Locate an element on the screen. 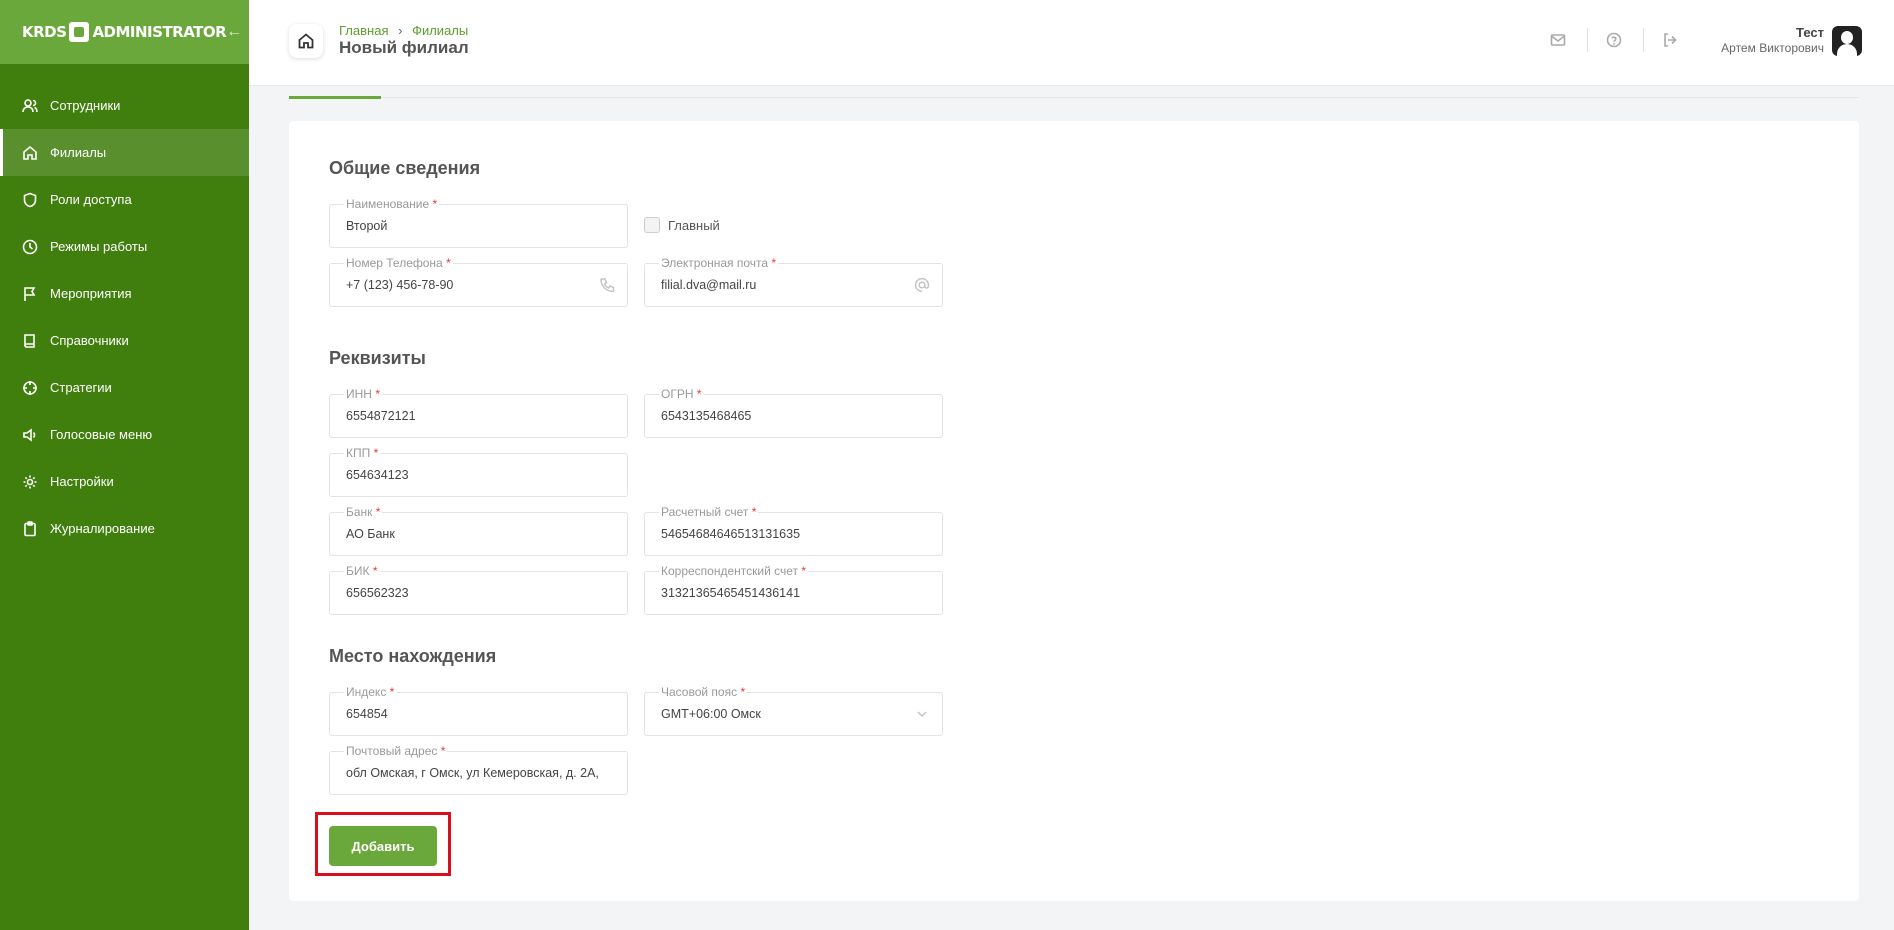 The width and height of the screenshot is (1894, 930). phone-field: Номер Телефона * +7 (123) 456-78-90 is located at coordinates (478, 281).